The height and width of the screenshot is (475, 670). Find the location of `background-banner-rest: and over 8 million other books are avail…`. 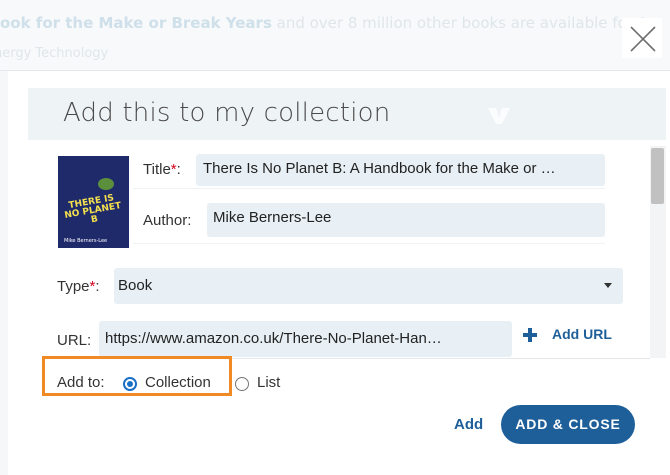

background-banner-rest: and over 8 million other books are avail… is located at coordinates (467, 23).